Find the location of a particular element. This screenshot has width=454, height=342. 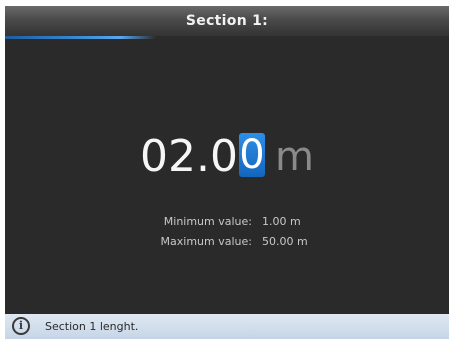

status-text: Section 1 lenght. is located at coordinates (92, 326).